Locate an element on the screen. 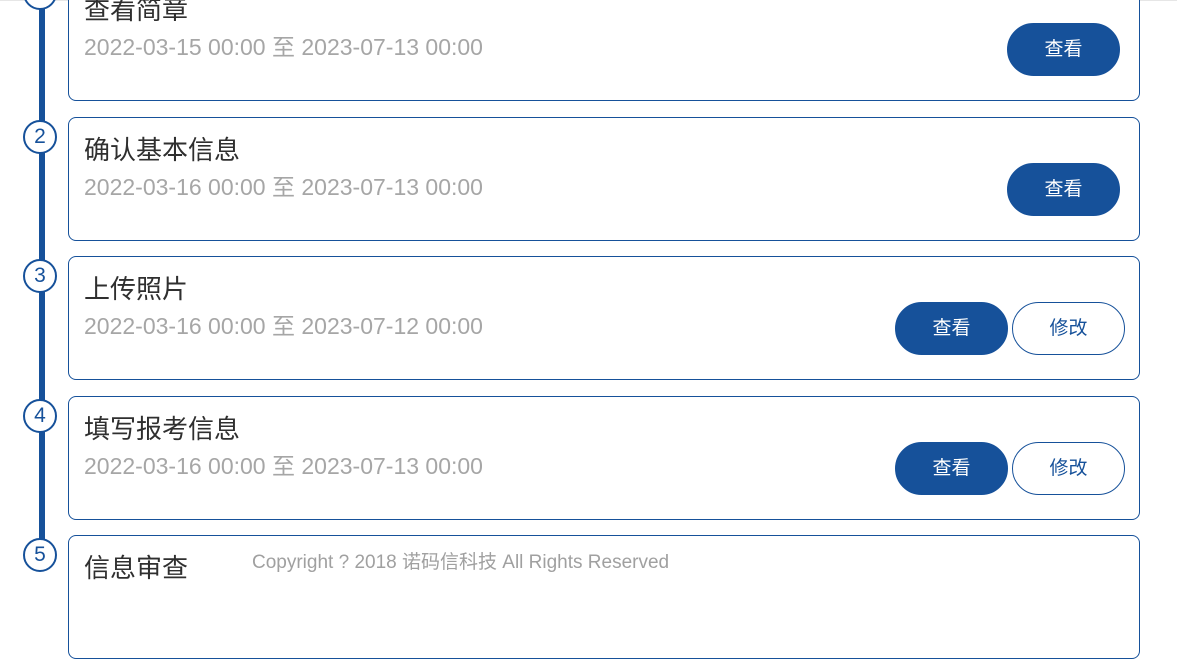 The image size is (1177, 659). step-time-range: 2022-03-16 00:00 至 2023-07-12 00:00 is located at coordinates (283, 326).